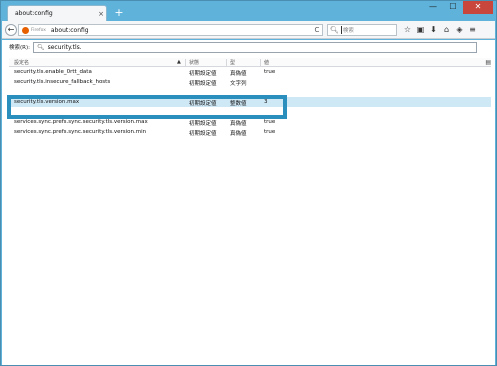  Describe the element at coordinates (420, 30) in the screenshot. I see `clipboard-icon: ▣` at that location.